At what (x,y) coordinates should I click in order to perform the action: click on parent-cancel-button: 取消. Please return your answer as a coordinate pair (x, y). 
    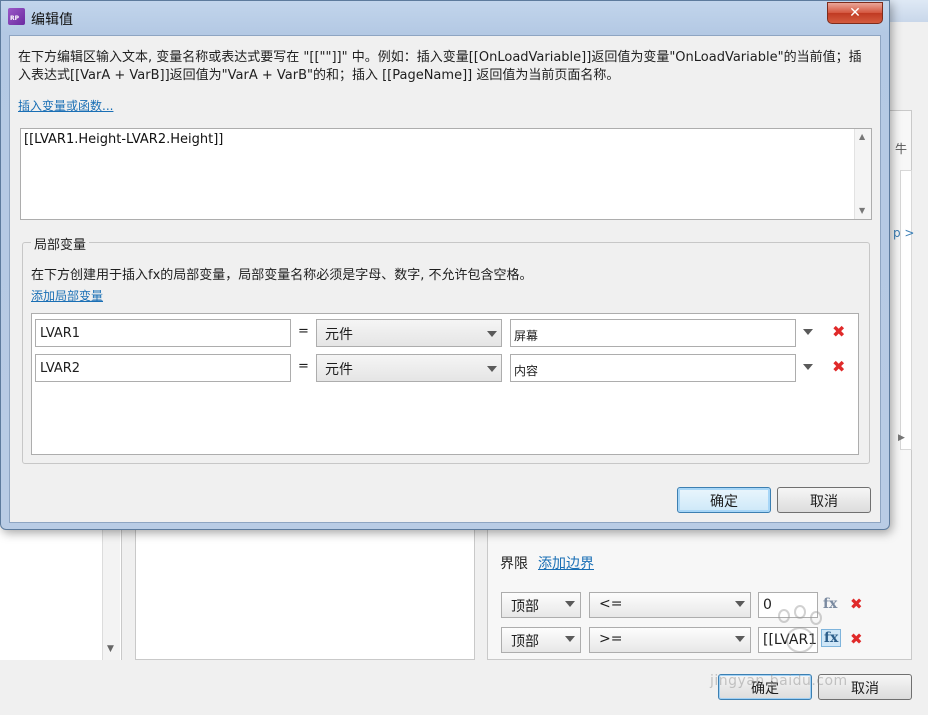
    Looking at the image, I should click on (865, 687).